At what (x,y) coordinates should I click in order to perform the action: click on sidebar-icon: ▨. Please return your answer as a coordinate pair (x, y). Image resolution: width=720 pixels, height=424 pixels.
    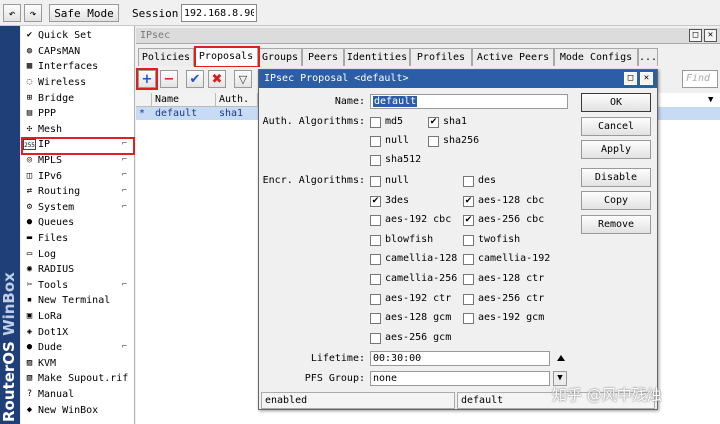
    Looking at the image, I should click on (29, 362).